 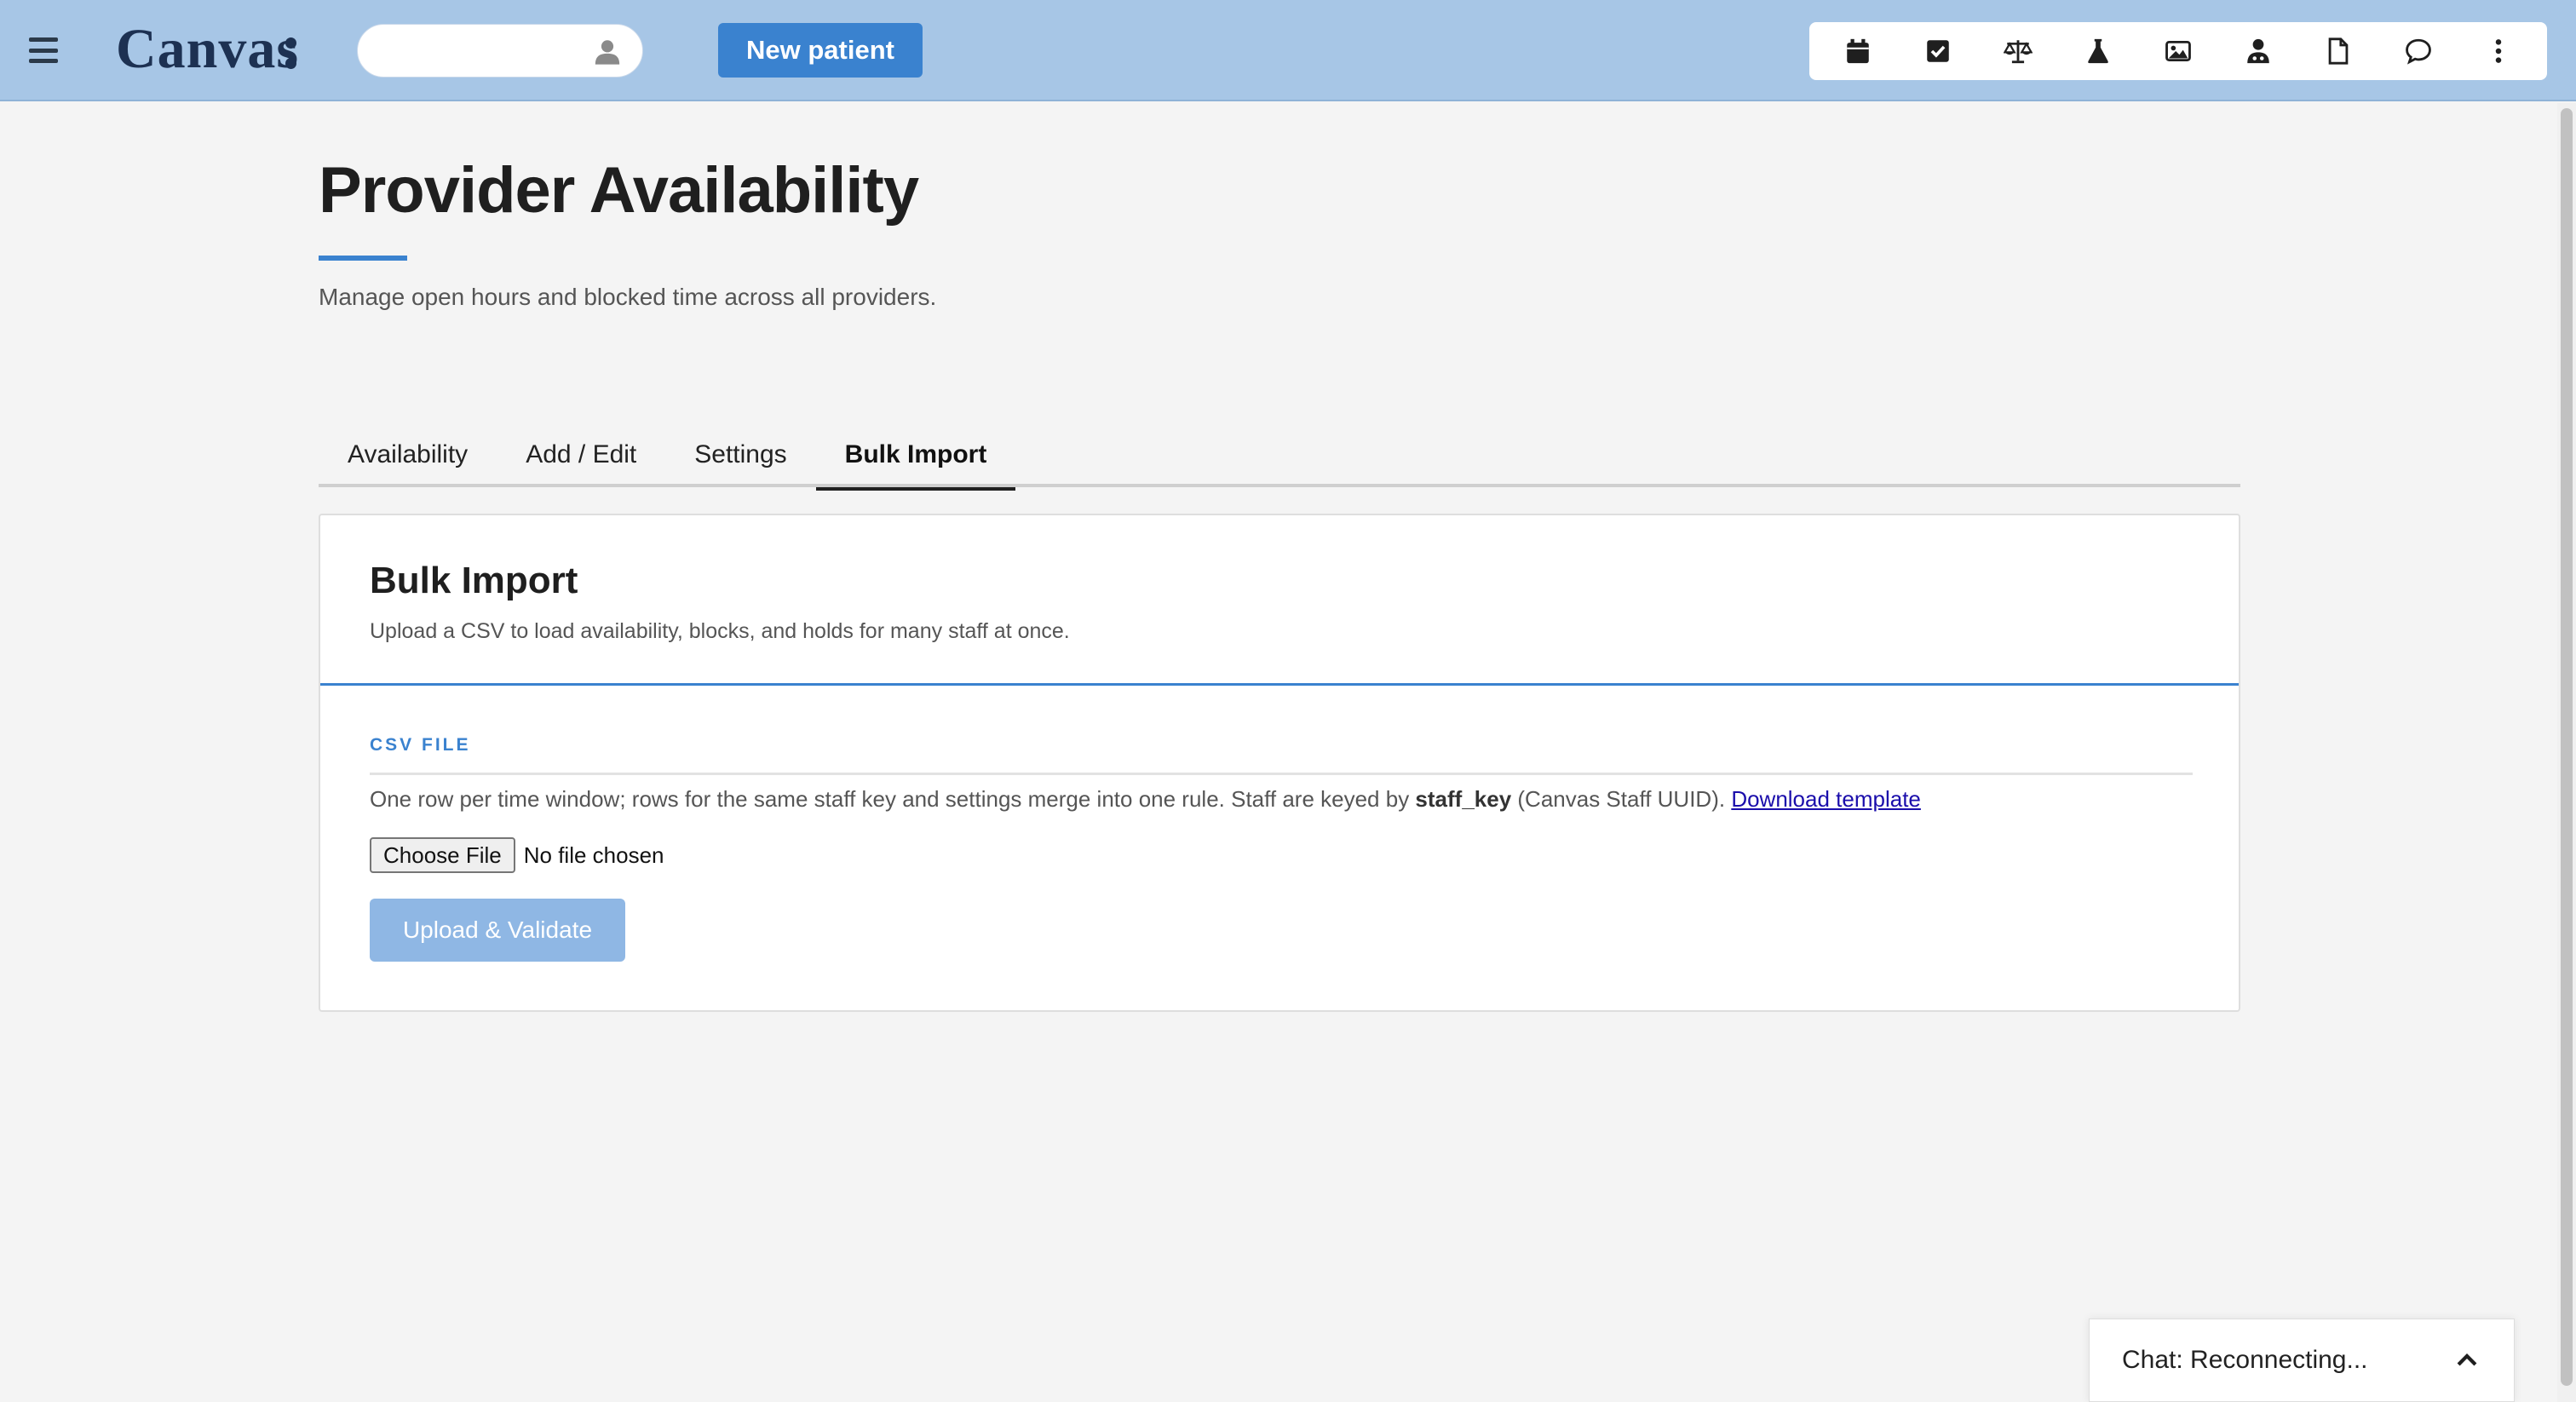 What do you see at coordinates (408, 454) in the screenshot?
I see `tab-availability: Availability` at bounding box center [408, 454].